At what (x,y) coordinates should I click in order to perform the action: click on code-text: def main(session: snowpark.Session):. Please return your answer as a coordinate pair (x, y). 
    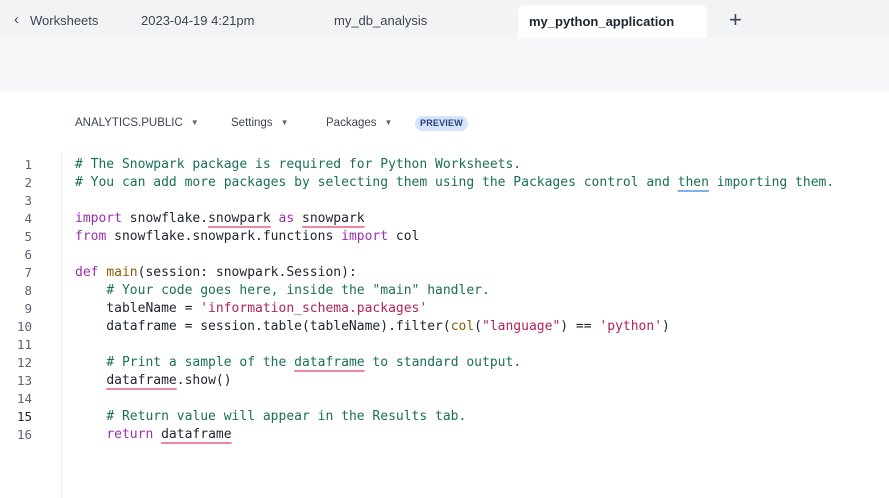
    Looking at the image, I should click on (216, 273).